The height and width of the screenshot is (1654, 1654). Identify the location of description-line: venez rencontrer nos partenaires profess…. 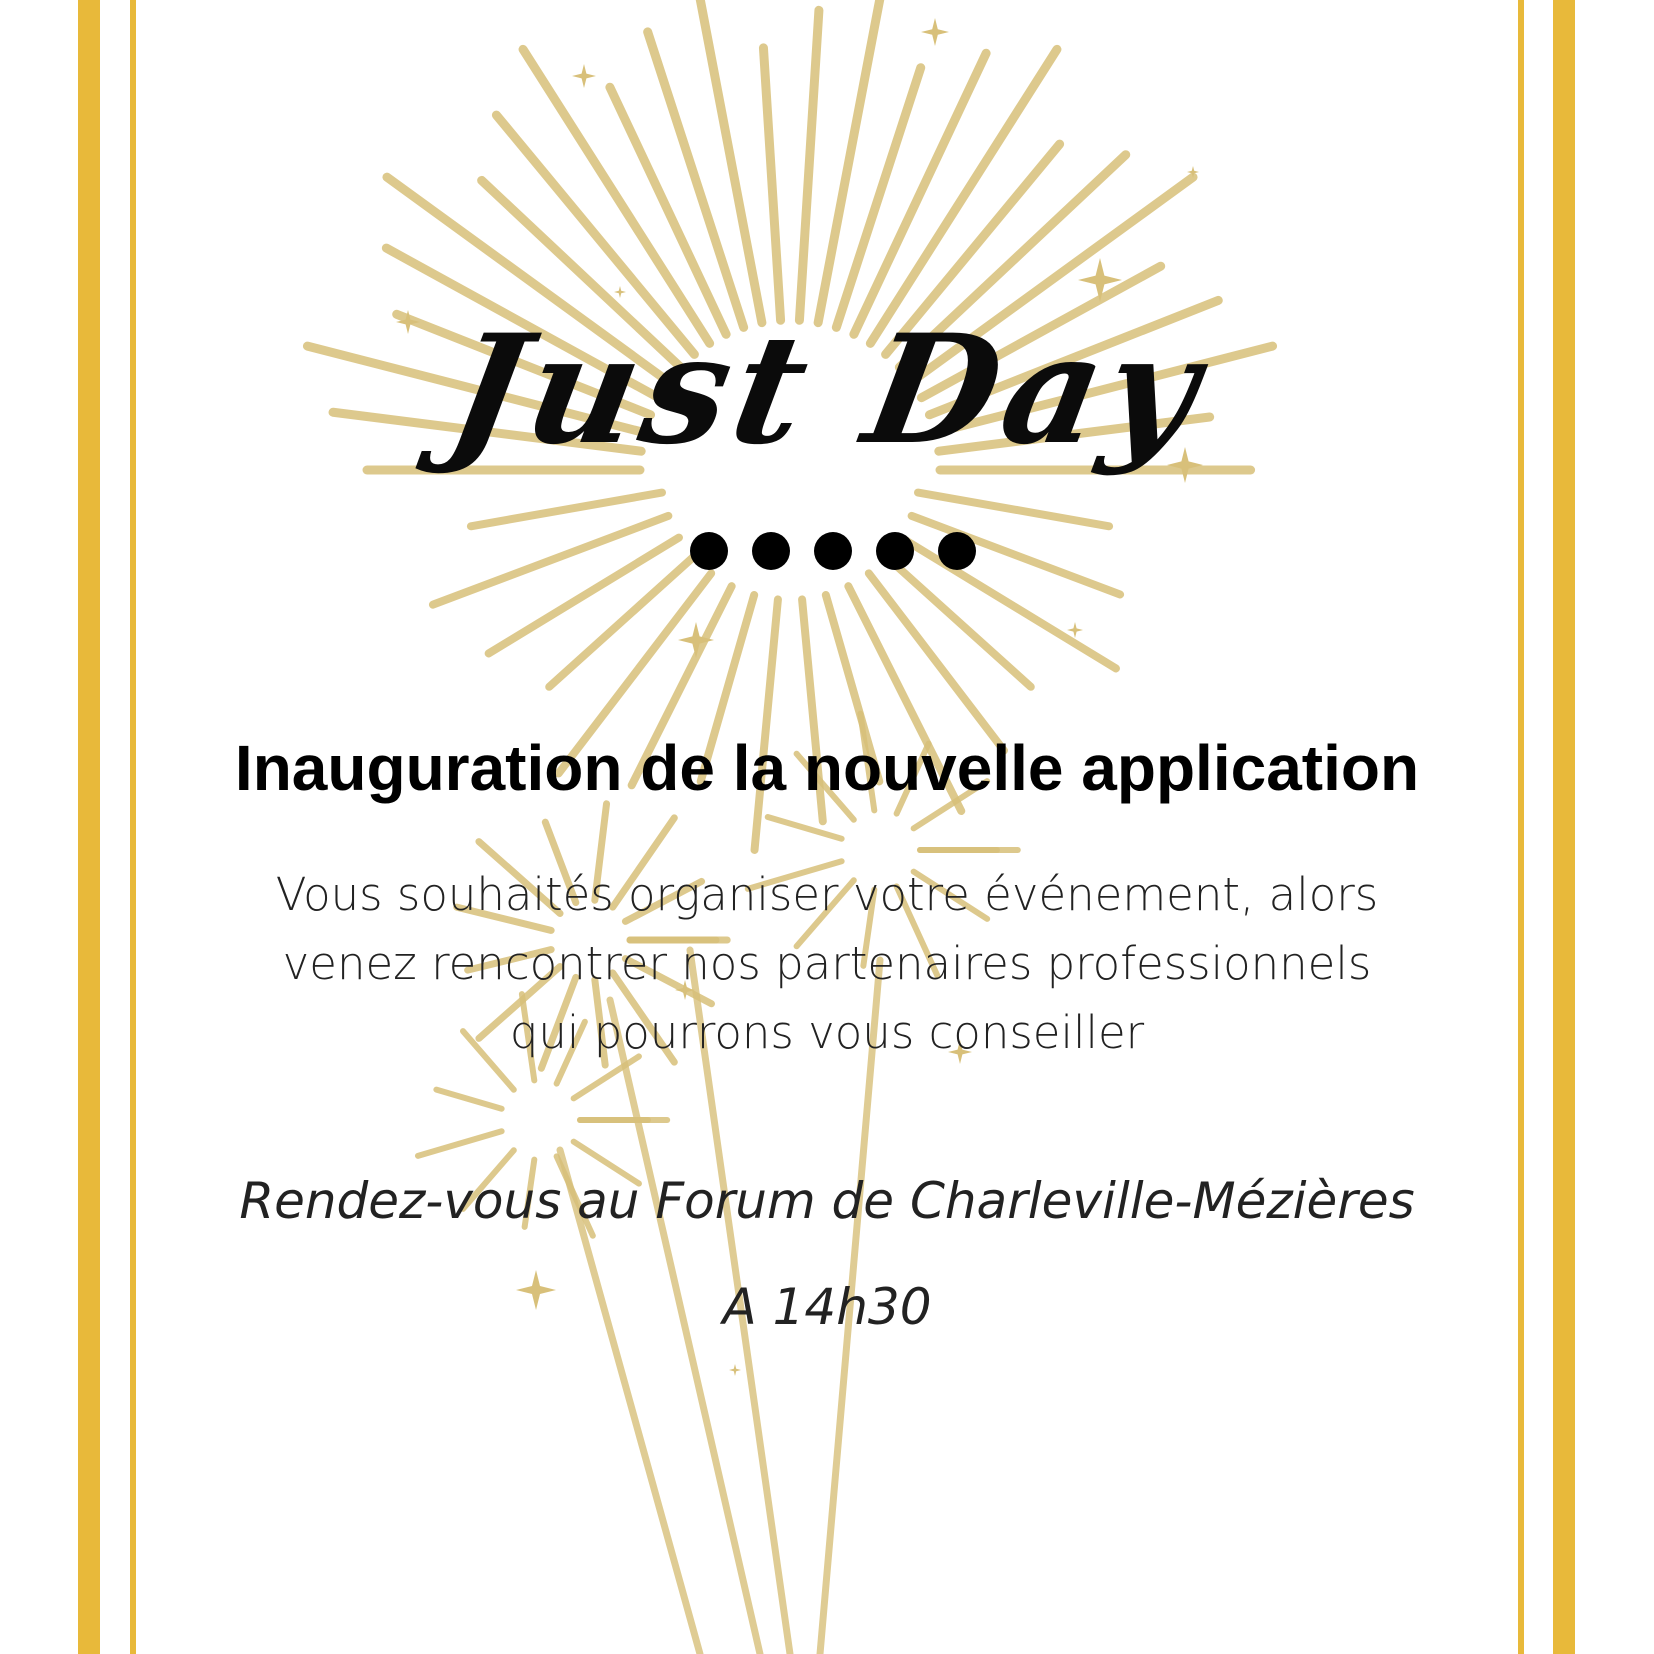
(827, 963).